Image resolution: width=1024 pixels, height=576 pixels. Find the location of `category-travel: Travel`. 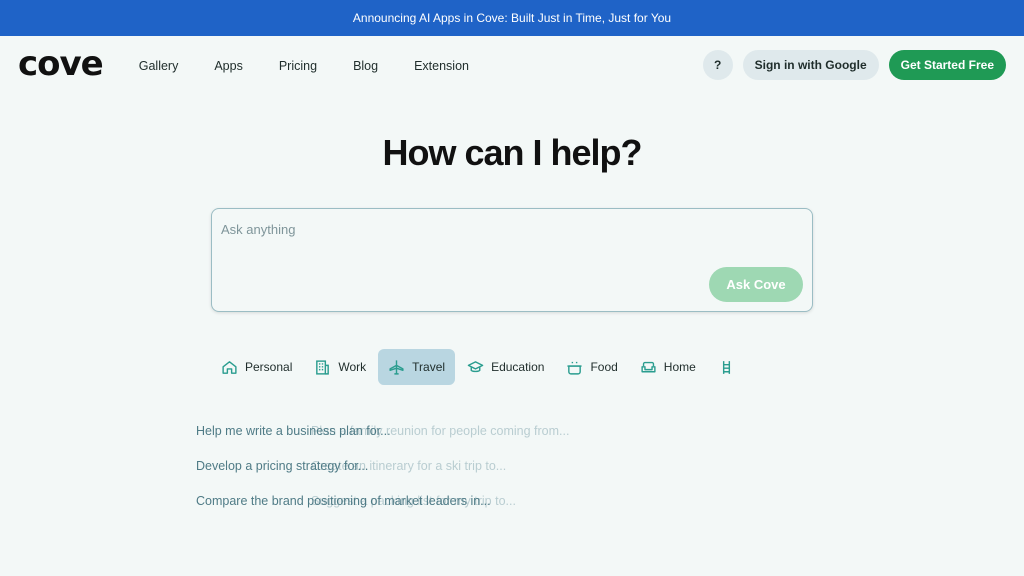

category-travel: Travel is located at coordinates (417, 367).